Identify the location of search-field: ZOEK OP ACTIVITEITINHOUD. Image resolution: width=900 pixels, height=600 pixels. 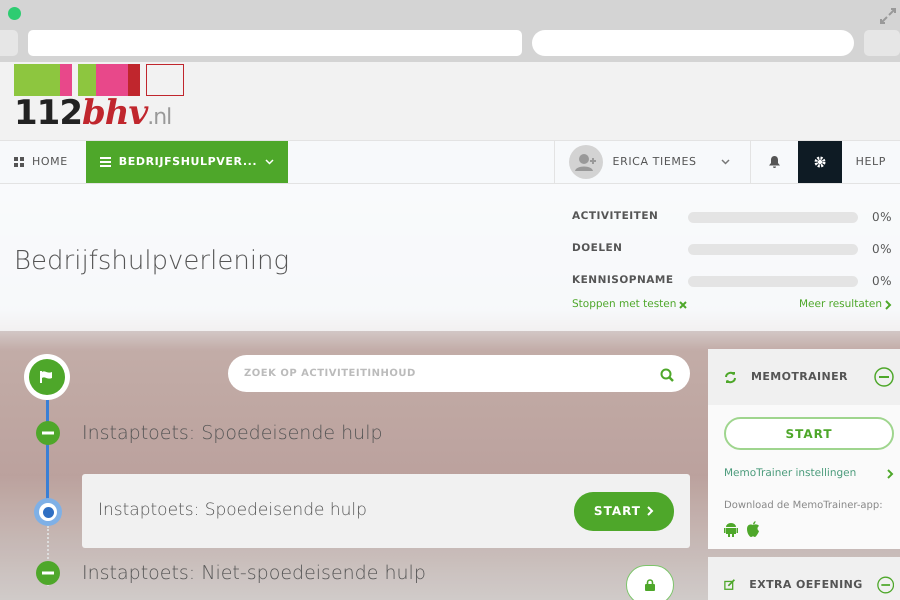
(459, 373).